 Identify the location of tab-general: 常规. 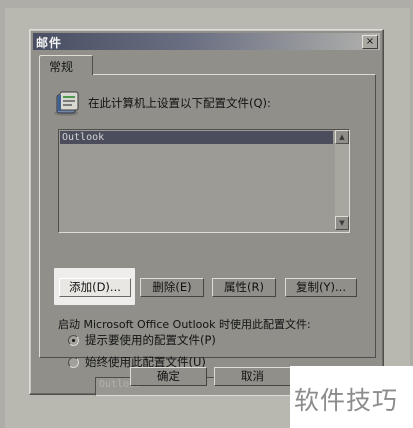
(66, 65).